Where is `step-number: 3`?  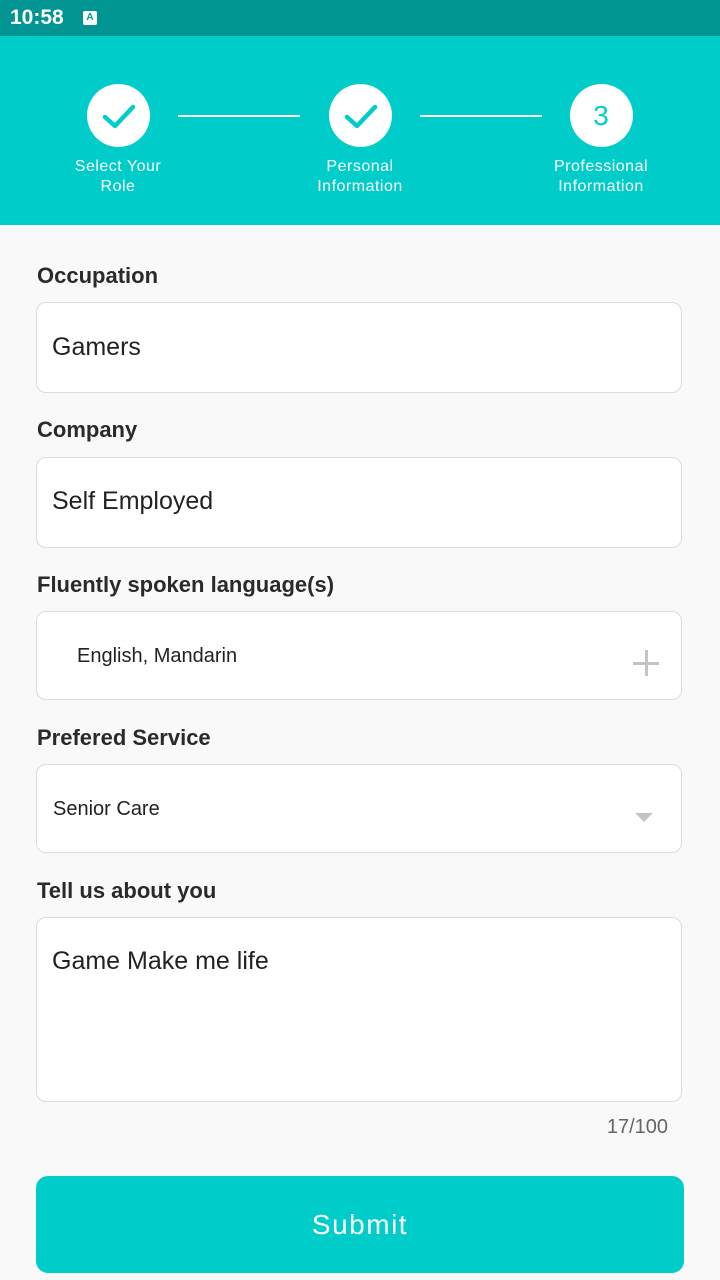
step-number: 3 is located at coordinates (601, 115).